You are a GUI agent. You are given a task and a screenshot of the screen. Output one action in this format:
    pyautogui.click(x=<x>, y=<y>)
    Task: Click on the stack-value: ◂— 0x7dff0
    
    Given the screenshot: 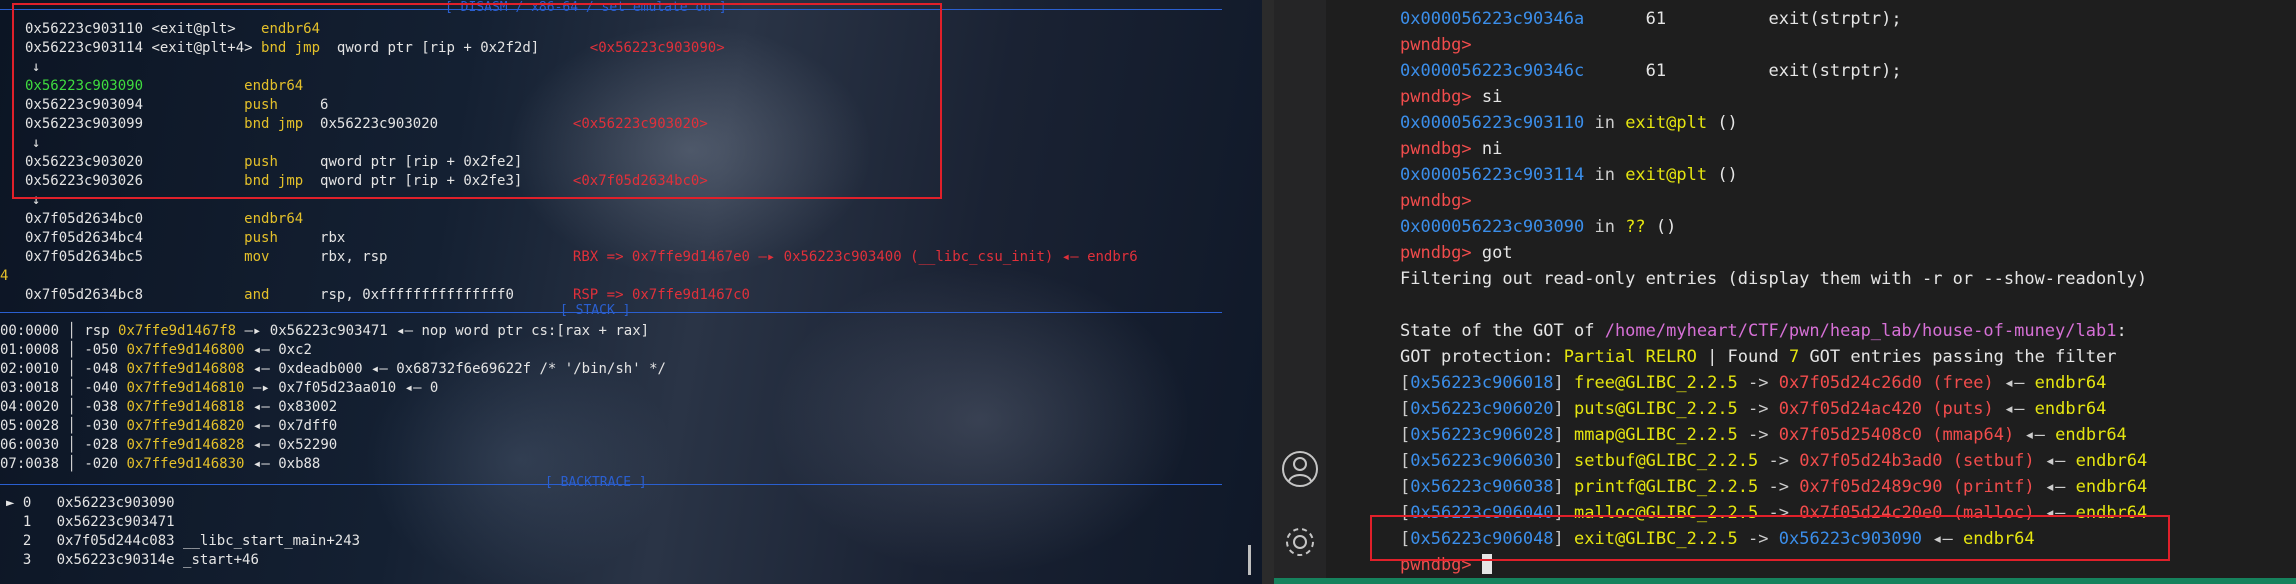 What is the action you would take?
    pyautogui.click(x=295, y=426)
    